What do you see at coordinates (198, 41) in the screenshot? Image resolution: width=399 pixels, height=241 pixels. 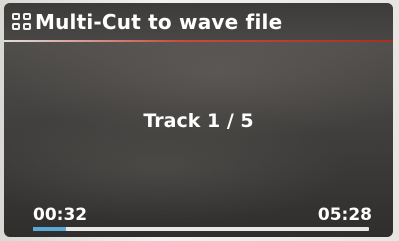 I see `title-divider` at bounding box center [198, 41].